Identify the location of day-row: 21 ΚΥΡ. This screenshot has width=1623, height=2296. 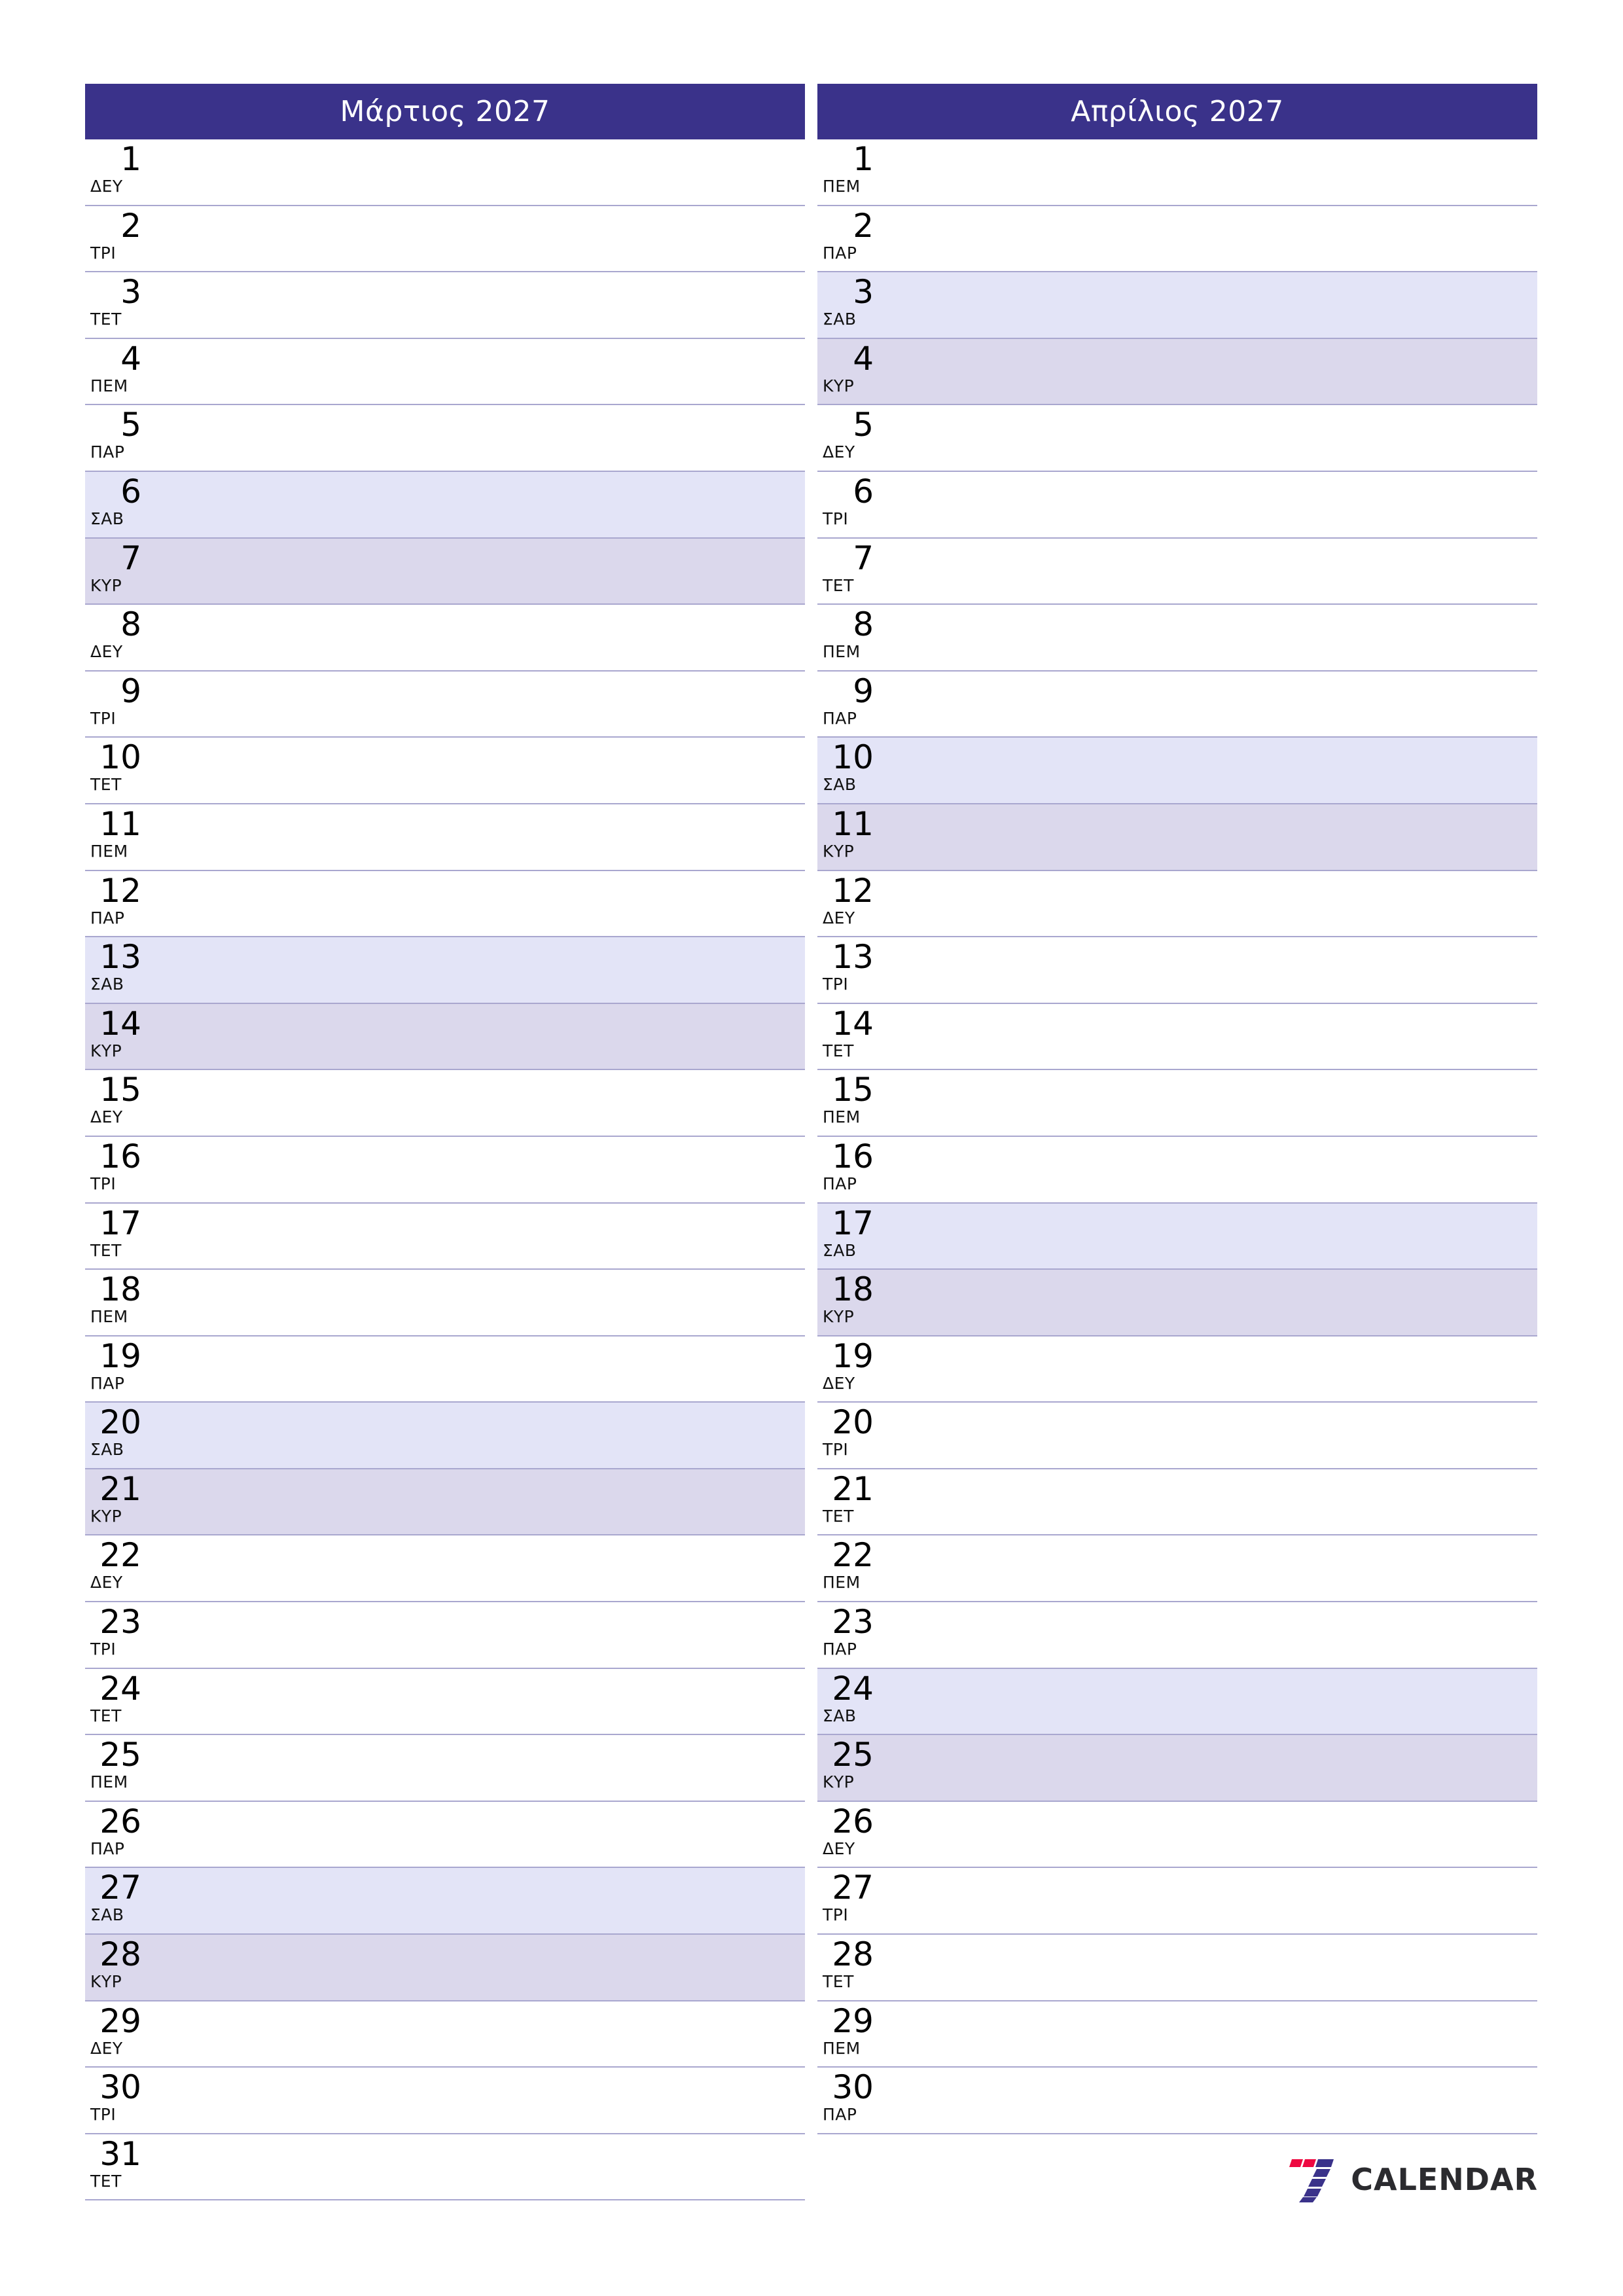
(445, 1502).